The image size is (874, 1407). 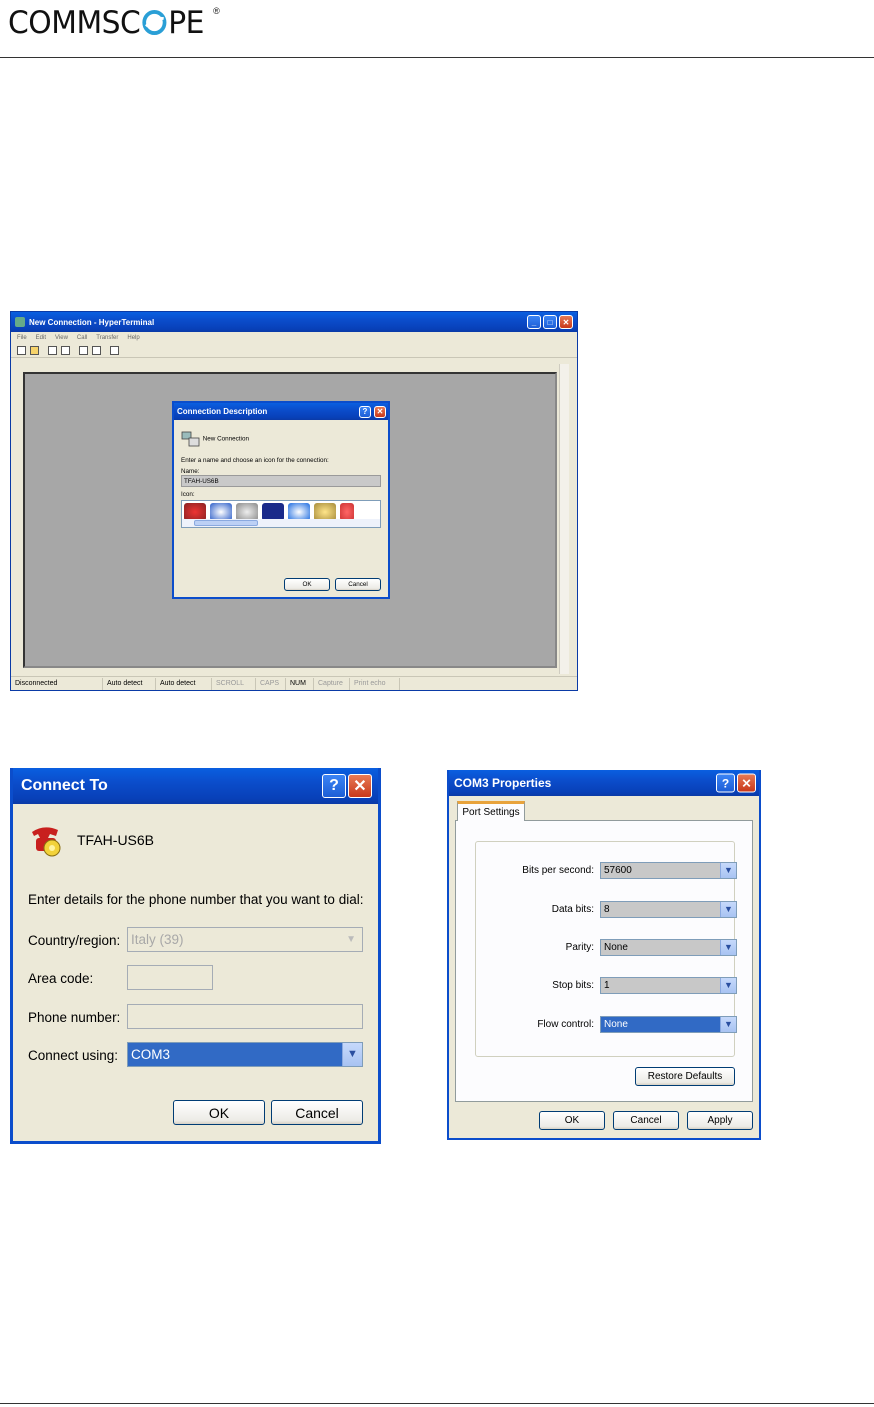 What do you see at coordinates (281, 523) in the screenshot?
I see `icon-scrollbar` at bounding box center [281, 523].